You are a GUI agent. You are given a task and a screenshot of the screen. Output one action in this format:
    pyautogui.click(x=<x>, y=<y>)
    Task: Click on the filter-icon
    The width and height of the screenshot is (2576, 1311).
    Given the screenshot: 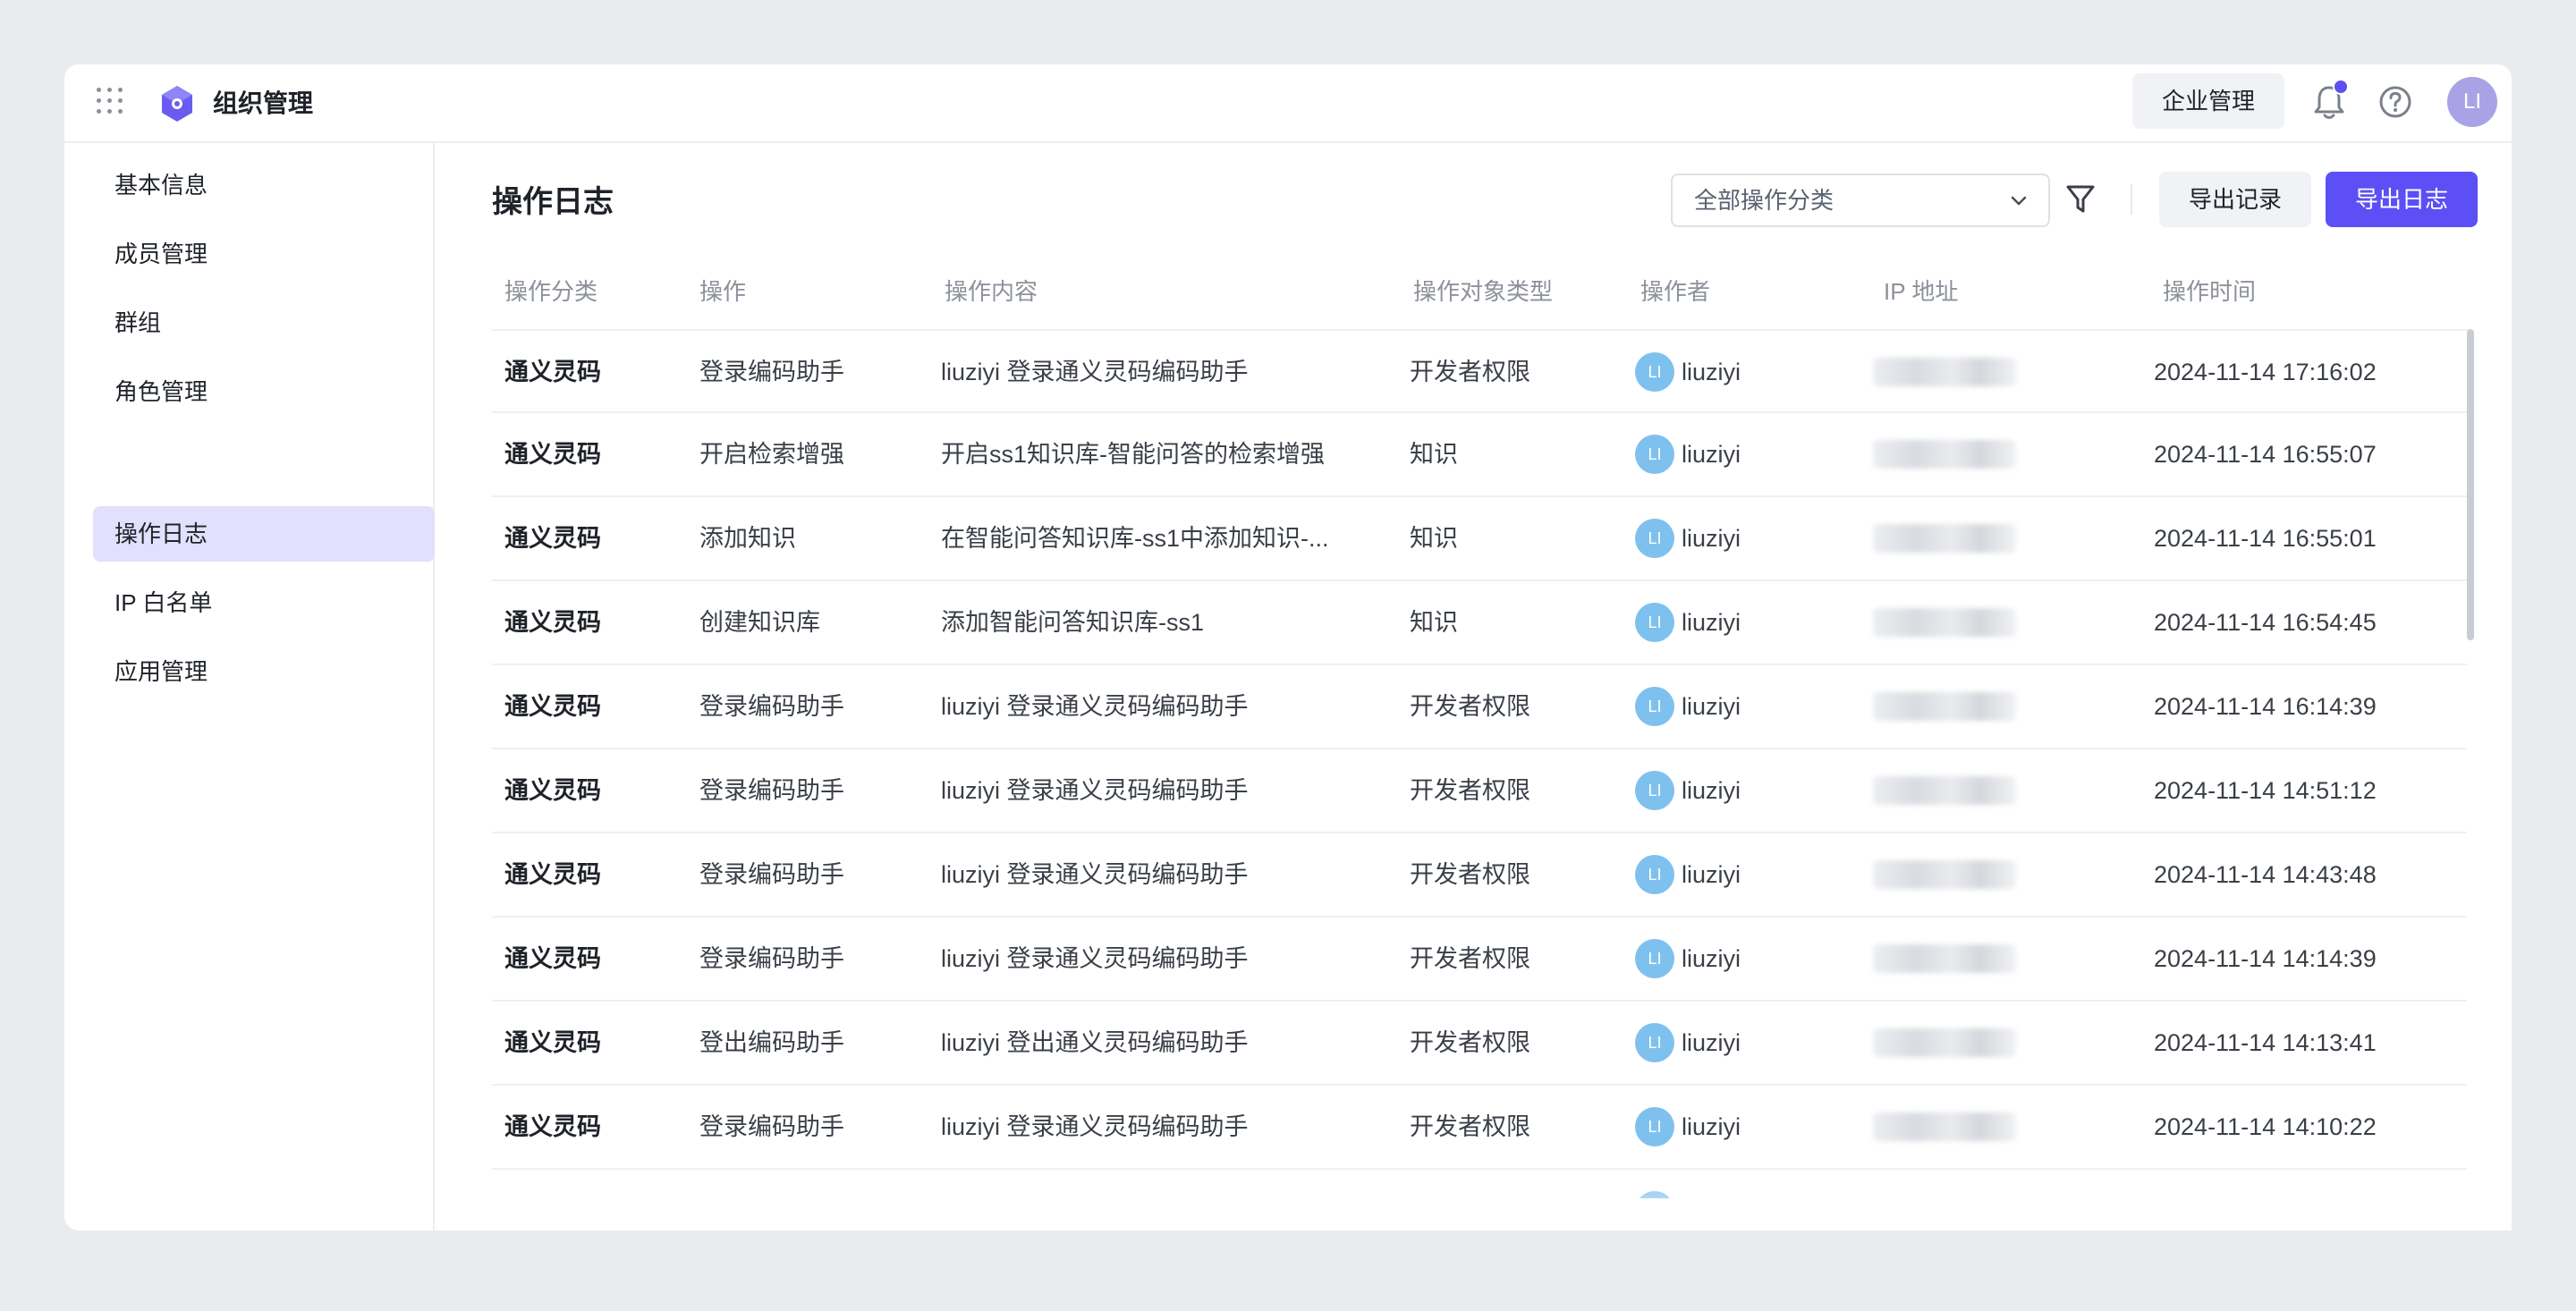 What is the action you would take?
    pyautogui.click(x=2080, y=199)
    